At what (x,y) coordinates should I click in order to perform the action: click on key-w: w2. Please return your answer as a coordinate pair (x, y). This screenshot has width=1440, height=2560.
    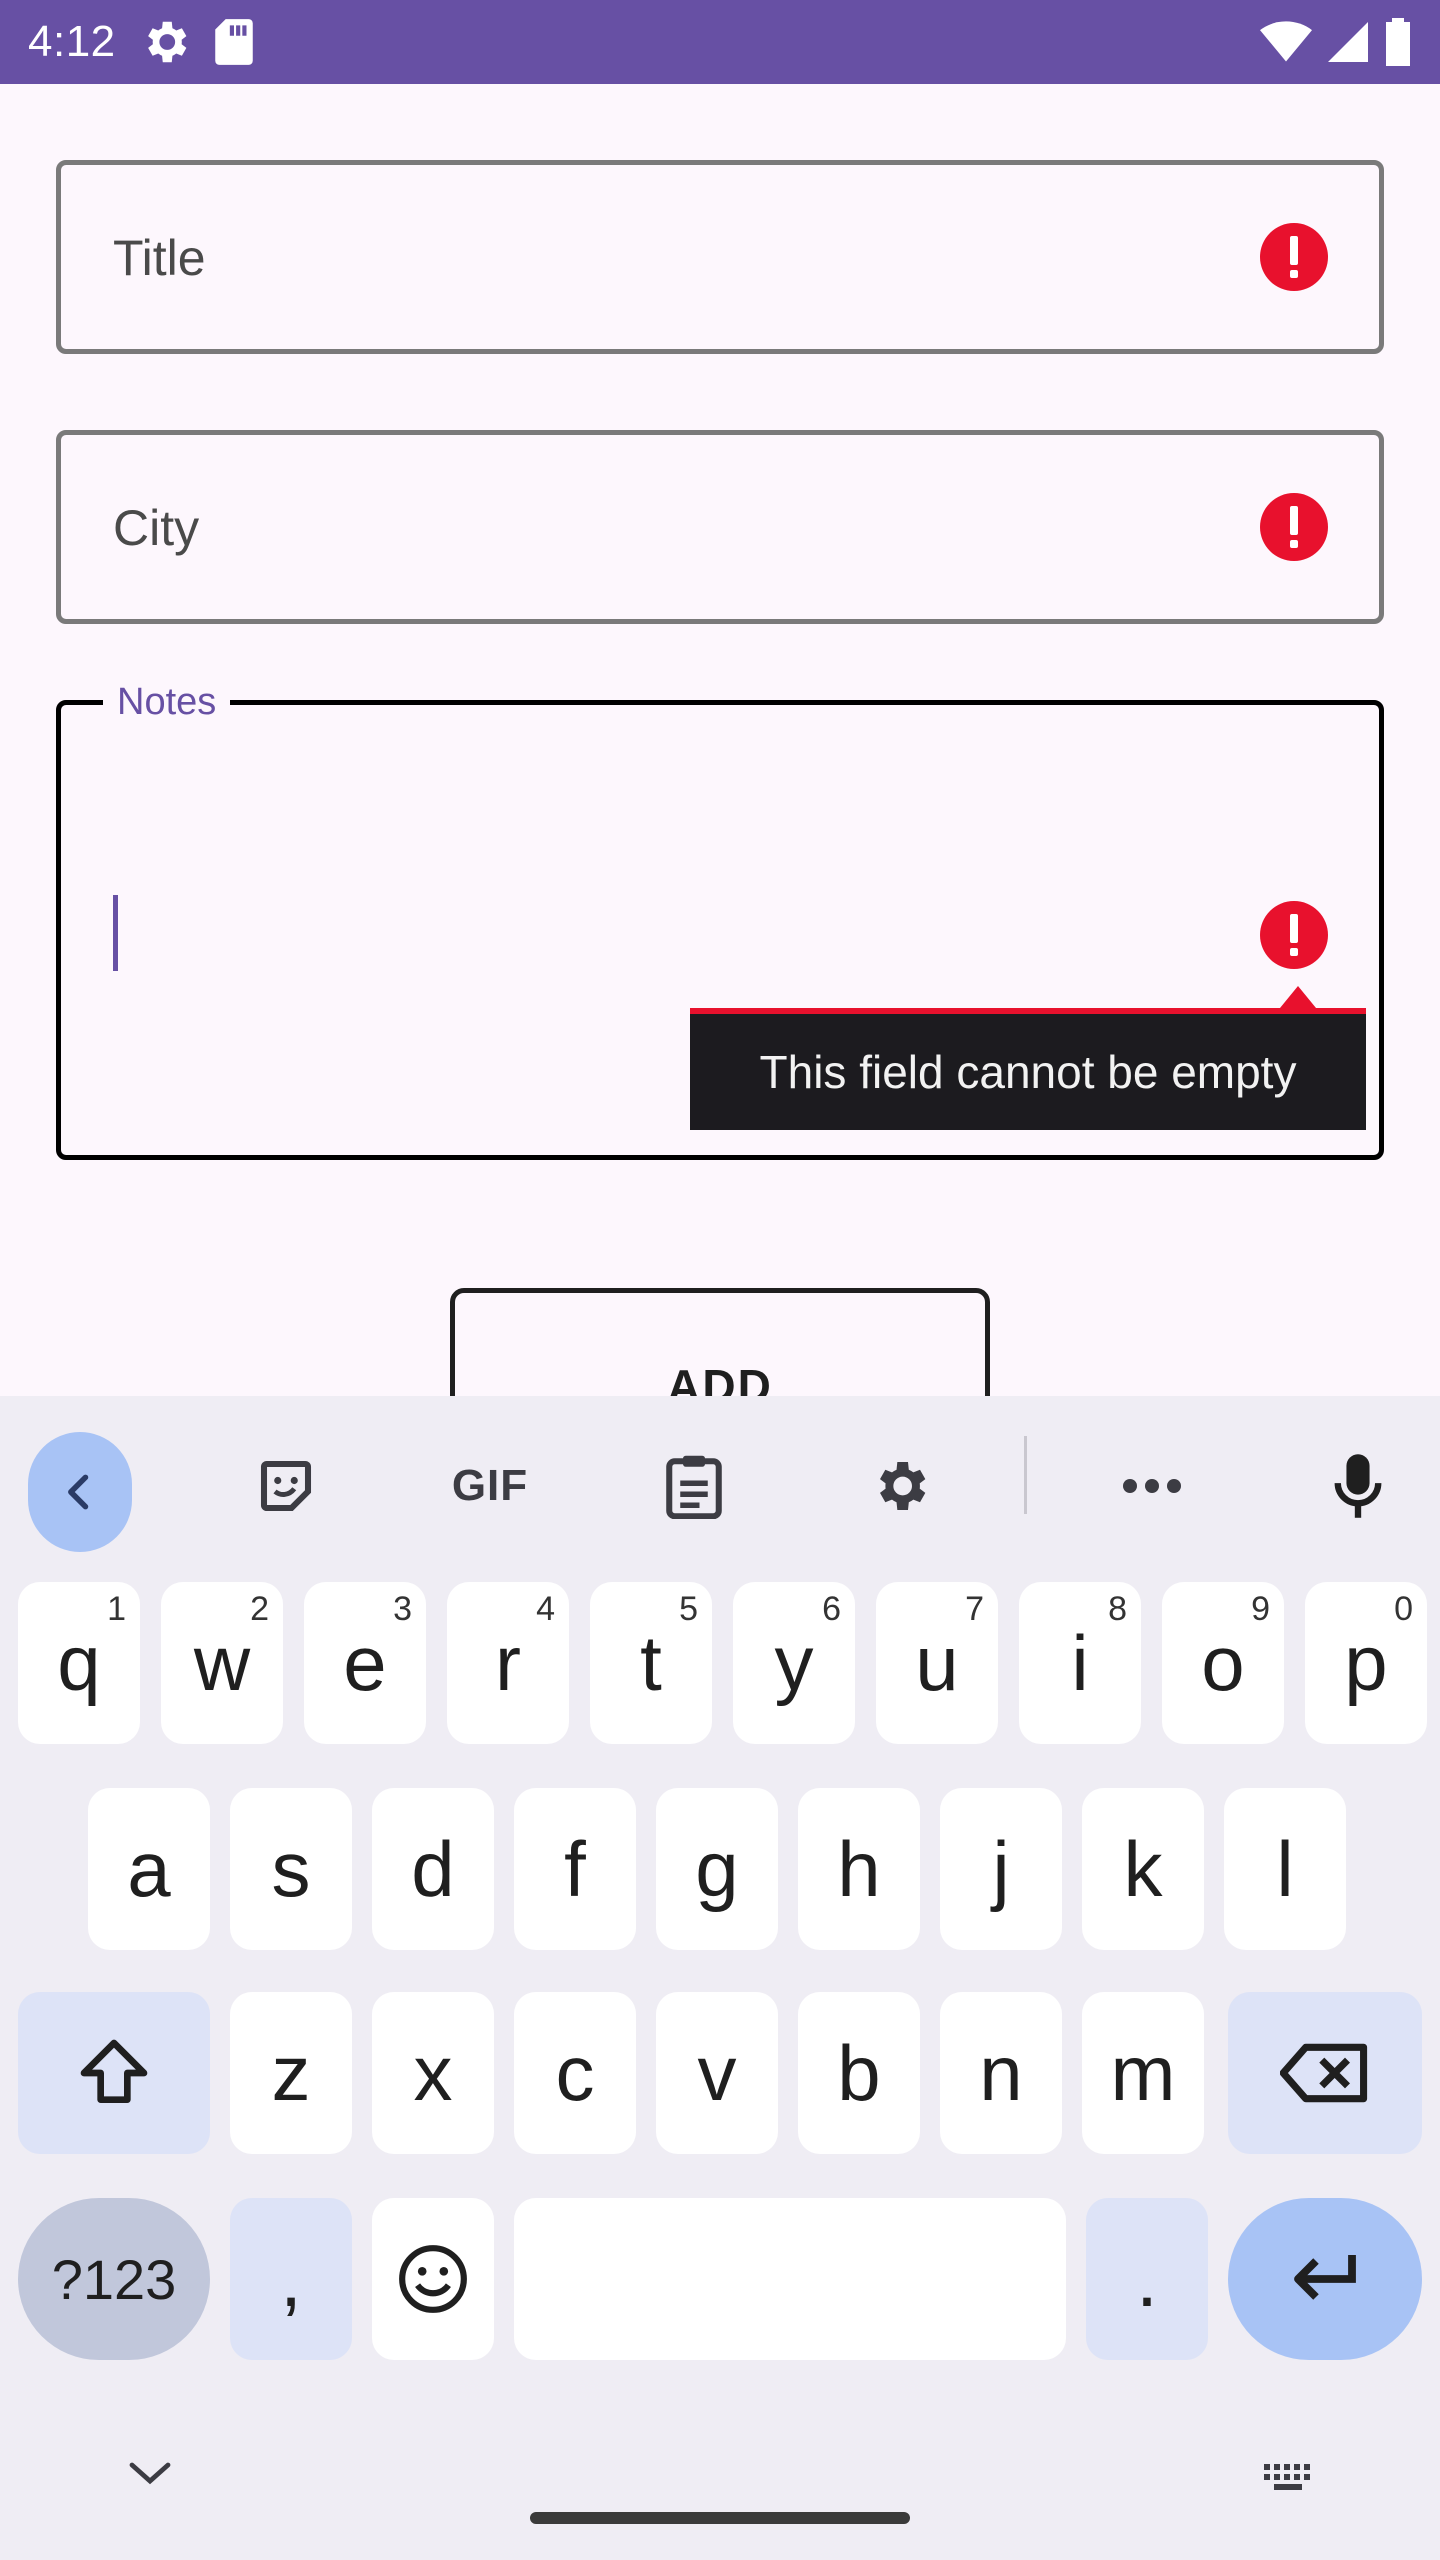
    Looking at the image, I should click on (222, 1663).